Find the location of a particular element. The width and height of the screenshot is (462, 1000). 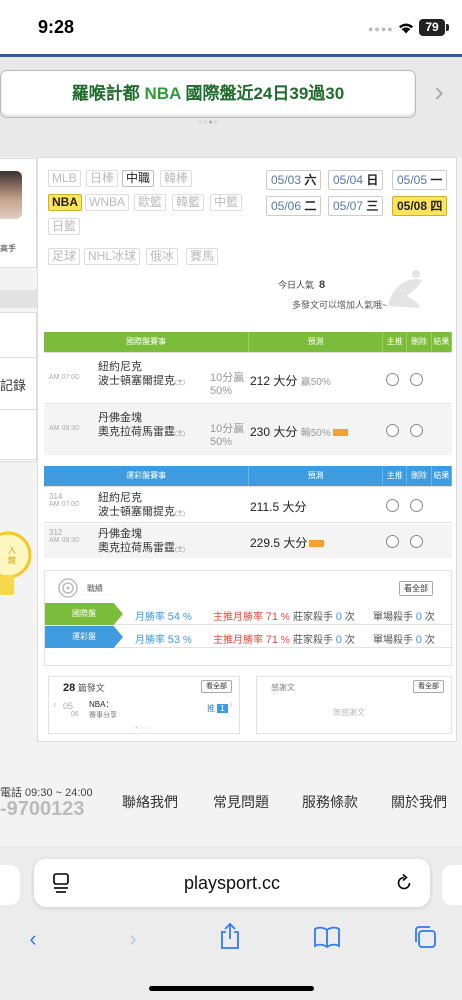

lamp-promo: 入 館 is located at coordinates (18, 560).